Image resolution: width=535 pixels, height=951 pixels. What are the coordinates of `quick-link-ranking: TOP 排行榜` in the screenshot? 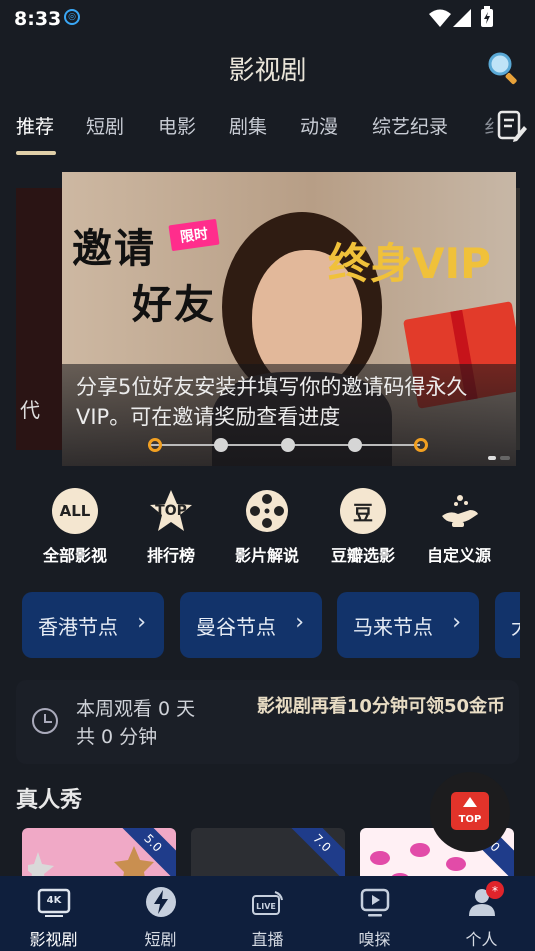 It's located at (171, 527).